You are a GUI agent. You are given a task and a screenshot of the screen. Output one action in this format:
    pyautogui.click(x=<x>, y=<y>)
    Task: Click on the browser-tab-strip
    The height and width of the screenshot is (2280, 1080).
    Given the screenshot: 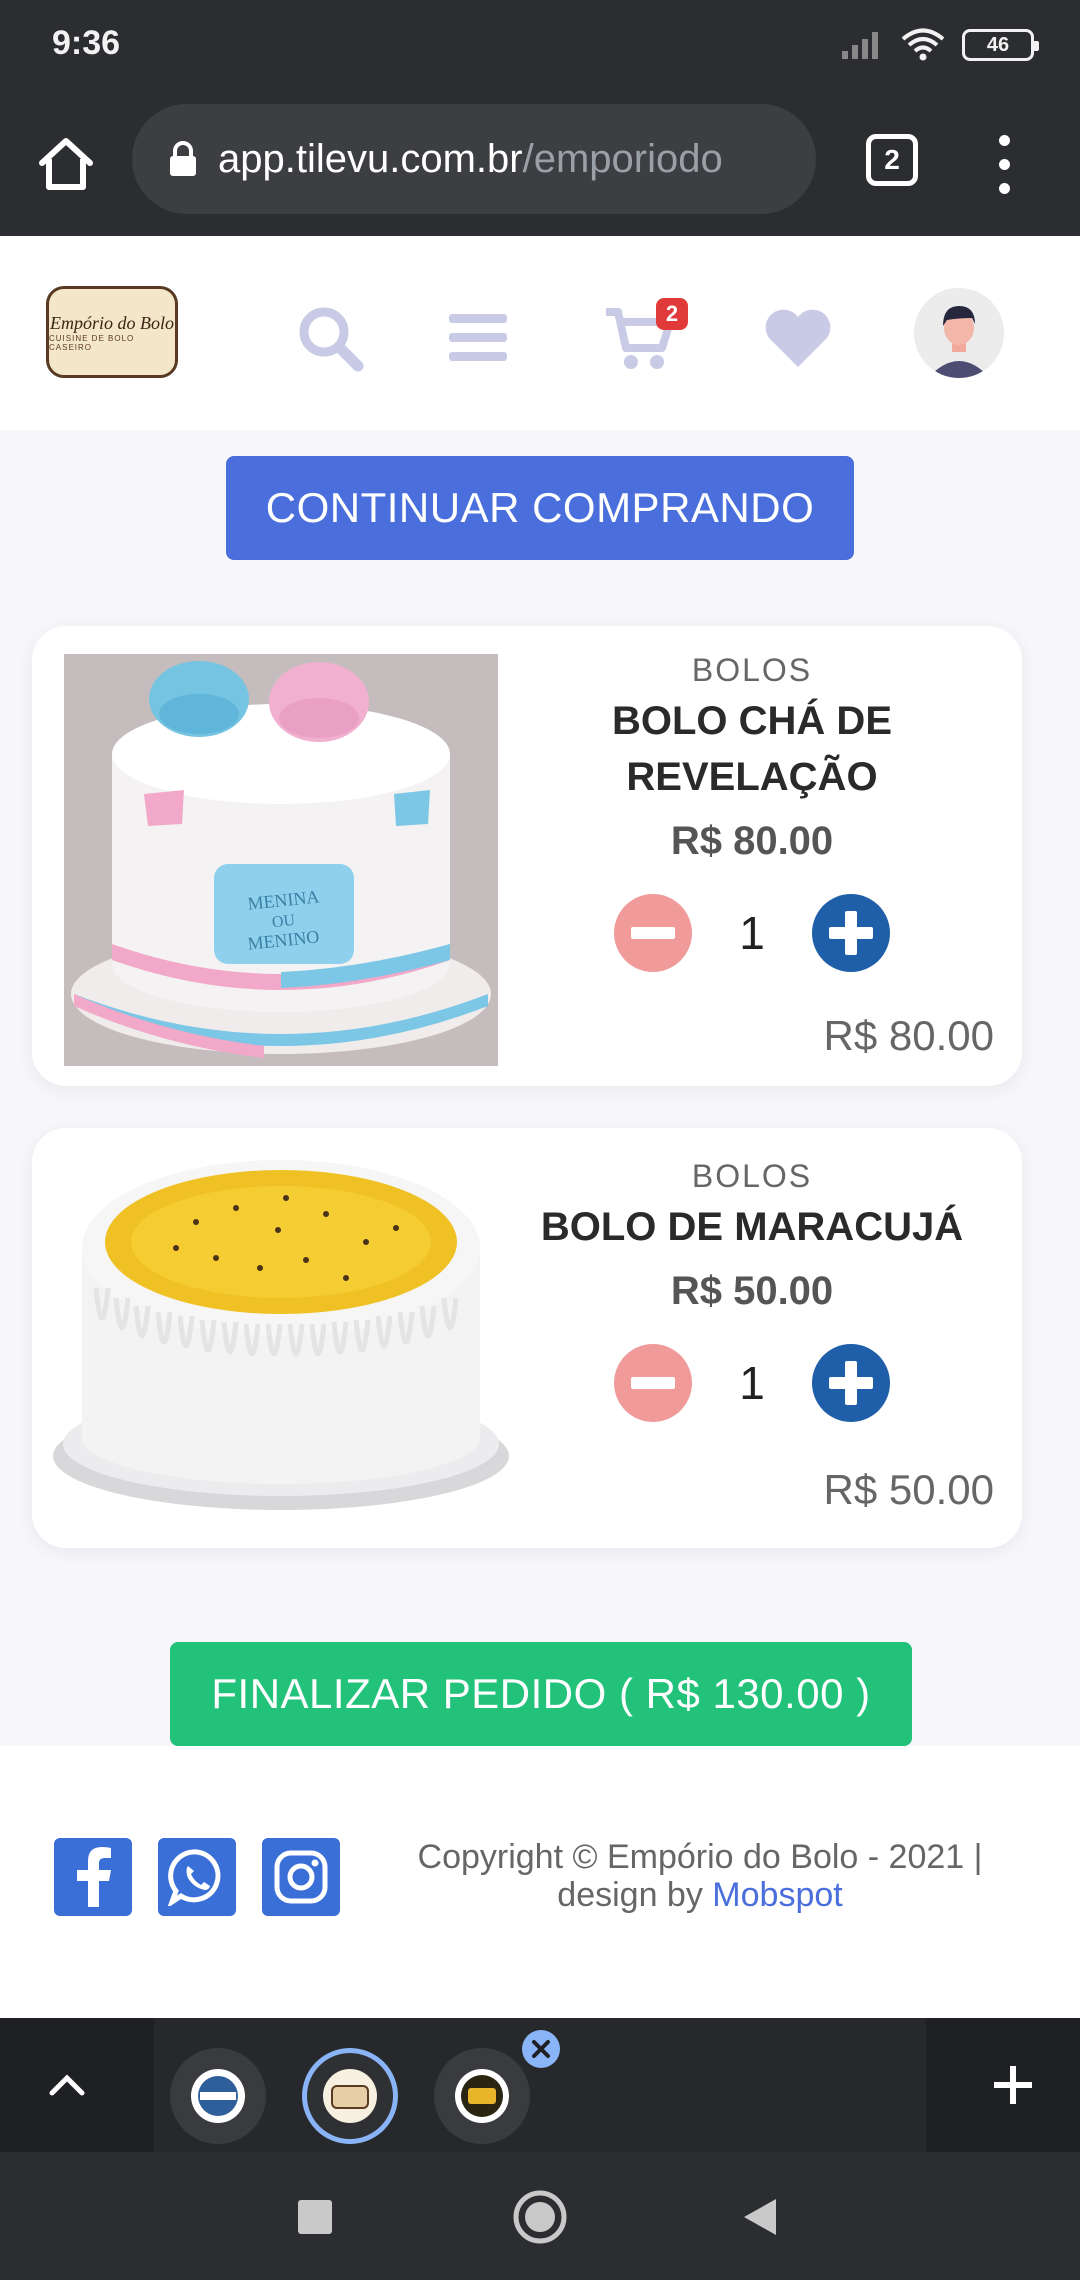 What is the action you would take?
    pyautogui.click(x=540, y=2085)
    